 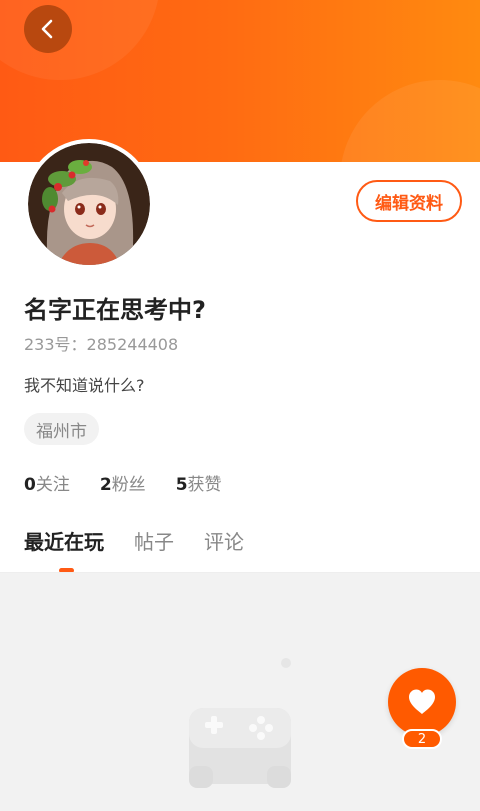 I want to click on avatar-image, so click(x=89, y=204).